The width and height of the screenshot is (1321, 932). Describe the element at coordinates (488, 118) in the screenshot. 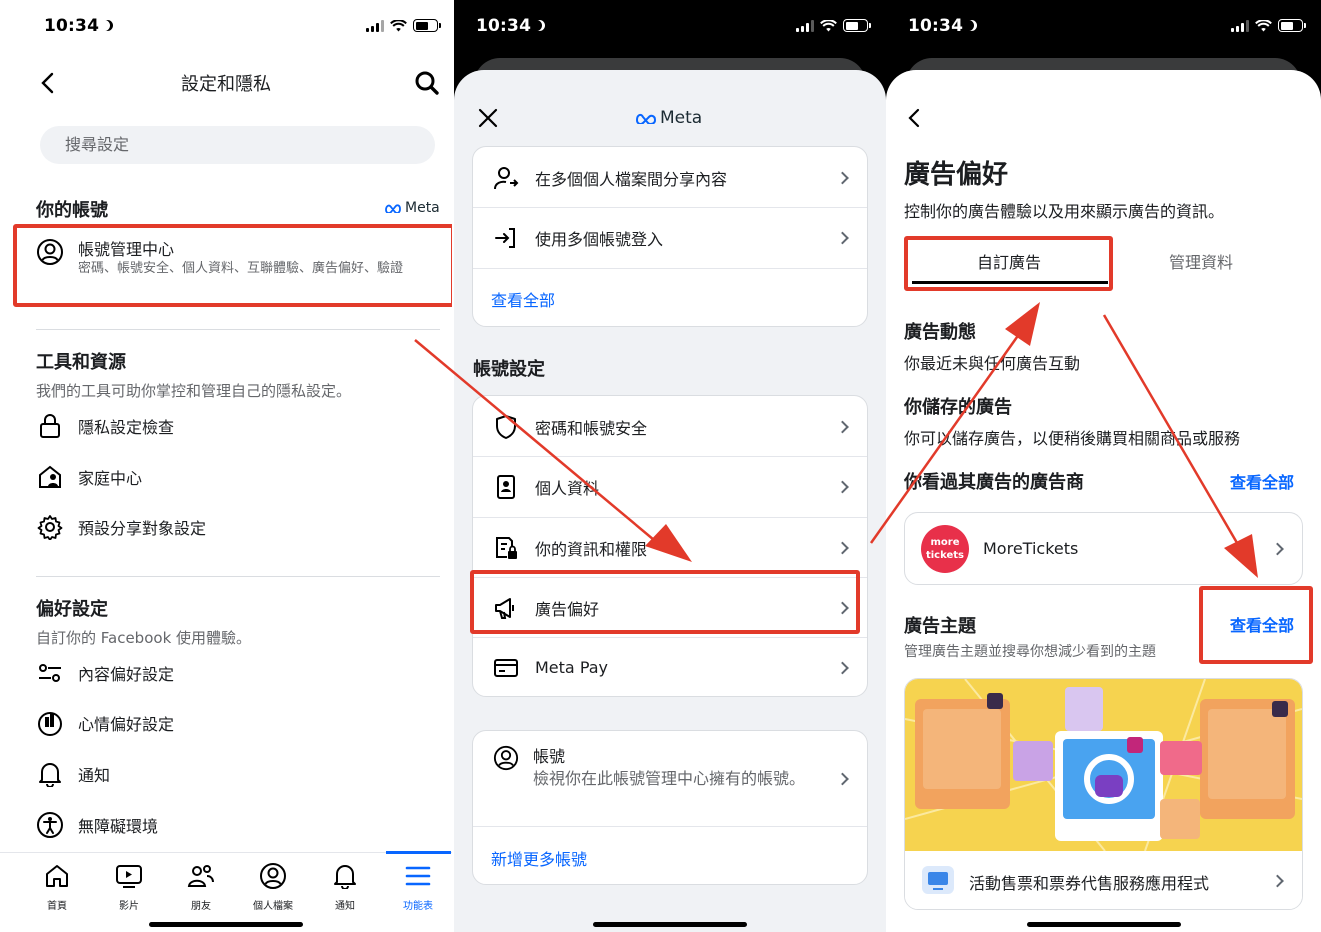

I see `close-icon` at that location.